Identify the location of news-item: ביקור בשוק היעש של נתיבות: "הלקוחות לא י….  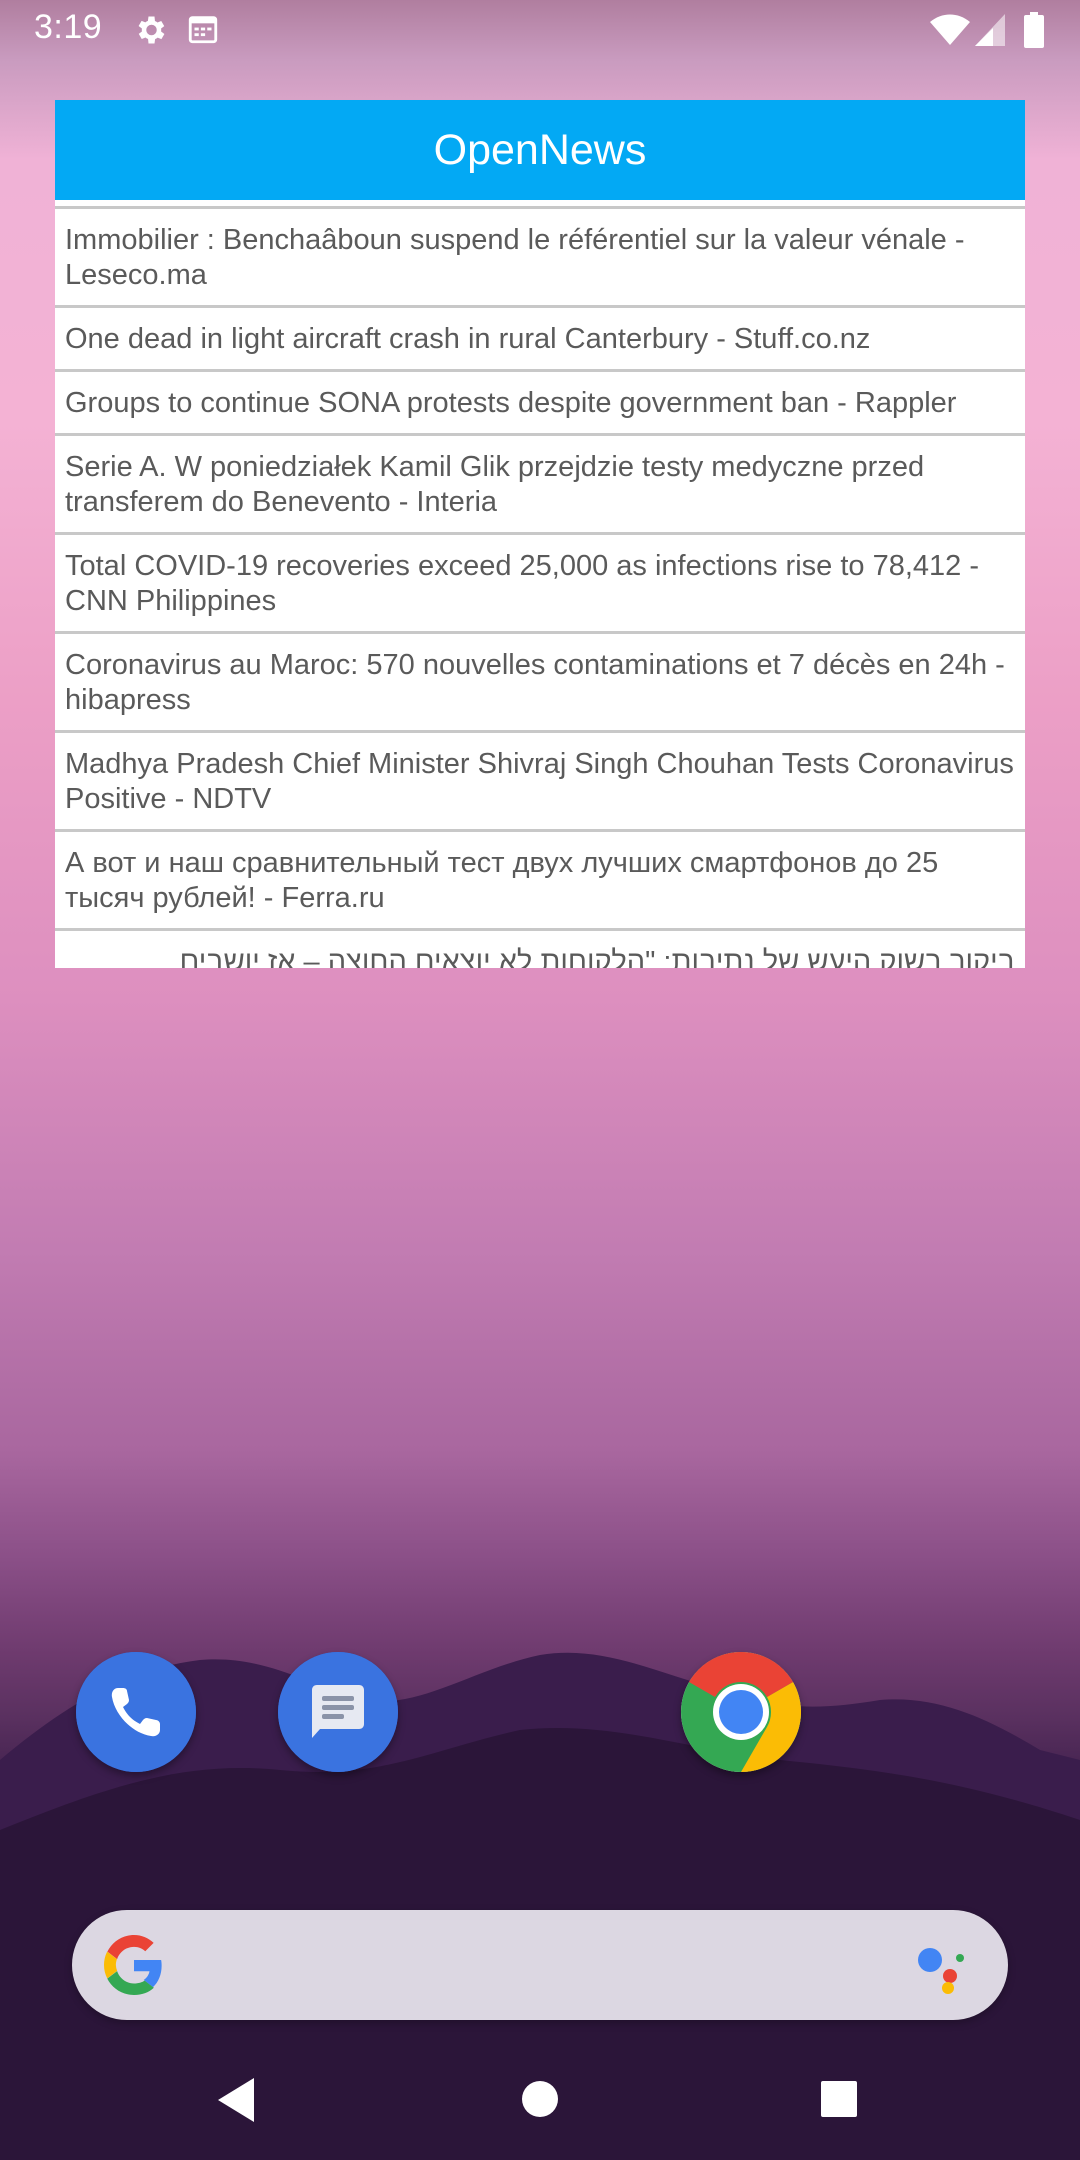
(540, 948).